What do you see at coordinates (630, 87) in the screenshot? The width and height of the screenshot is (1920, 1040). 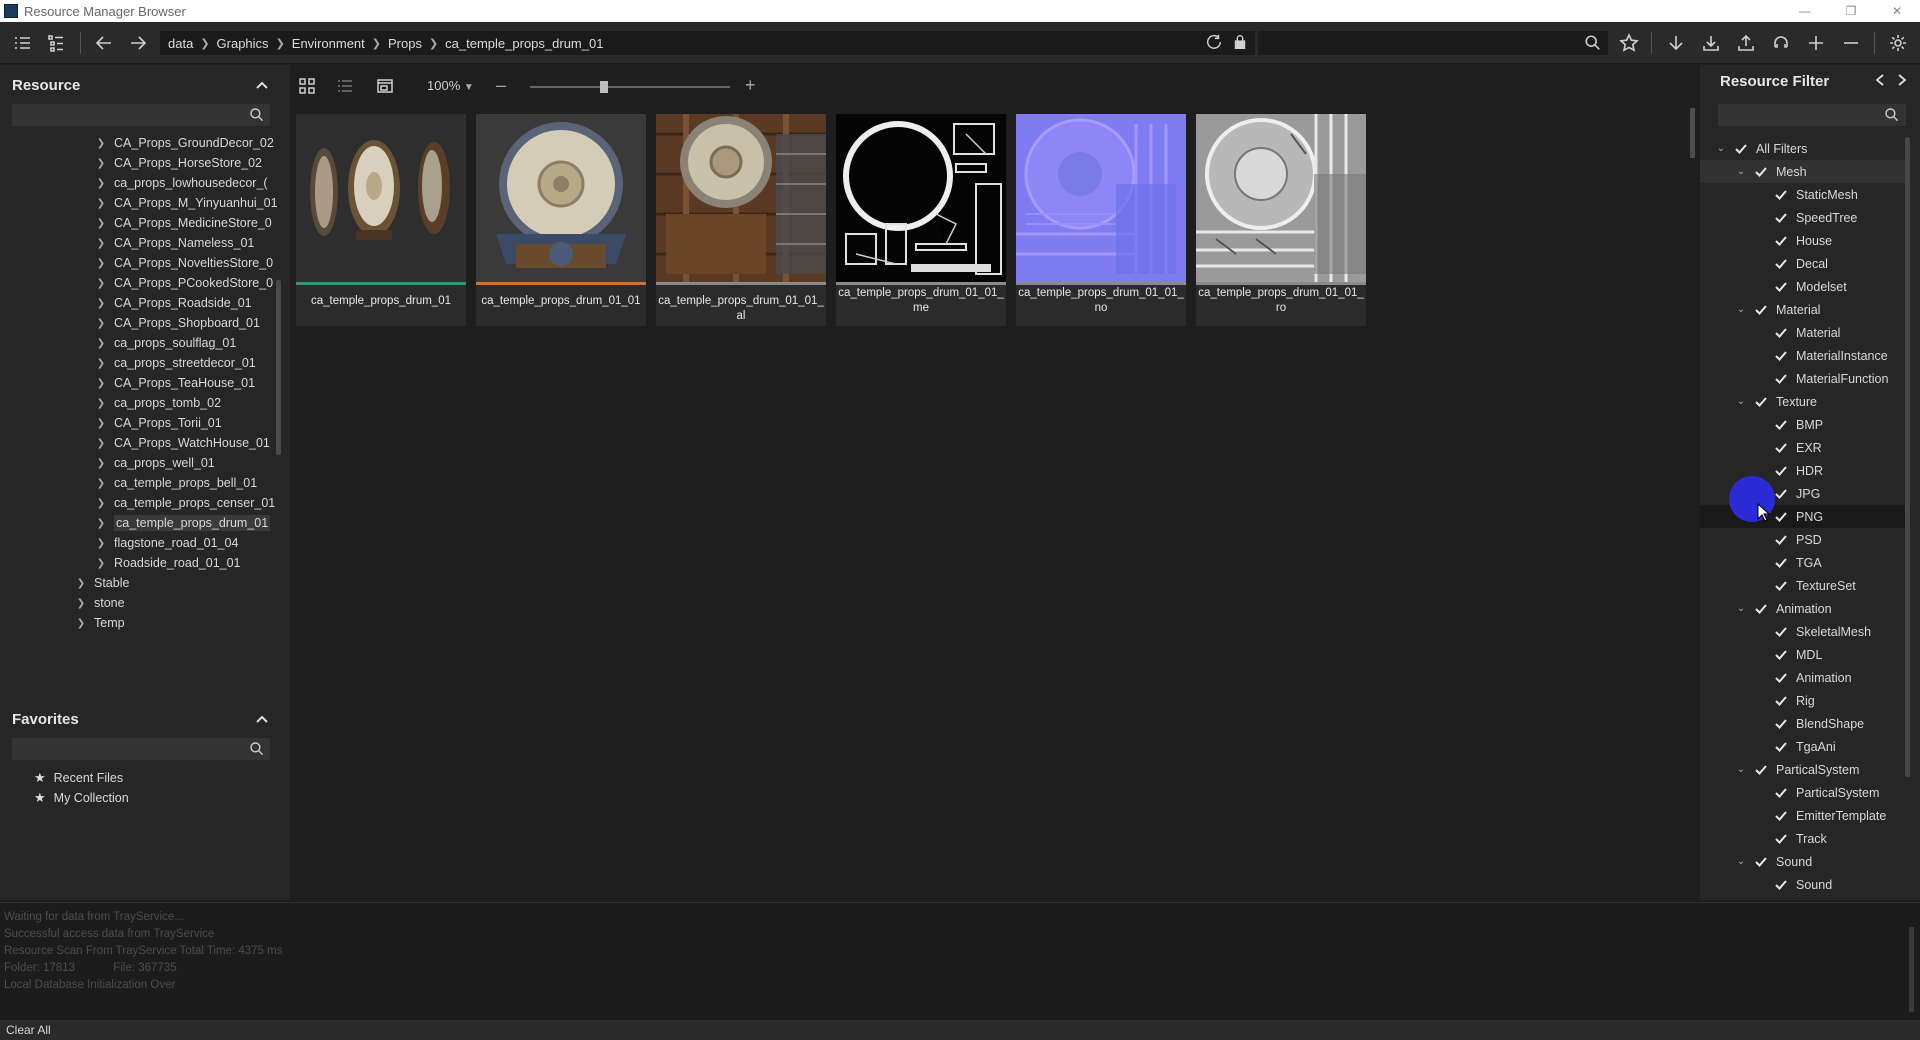 I see `zoom-slider-track` at bounding box center [630, 87].